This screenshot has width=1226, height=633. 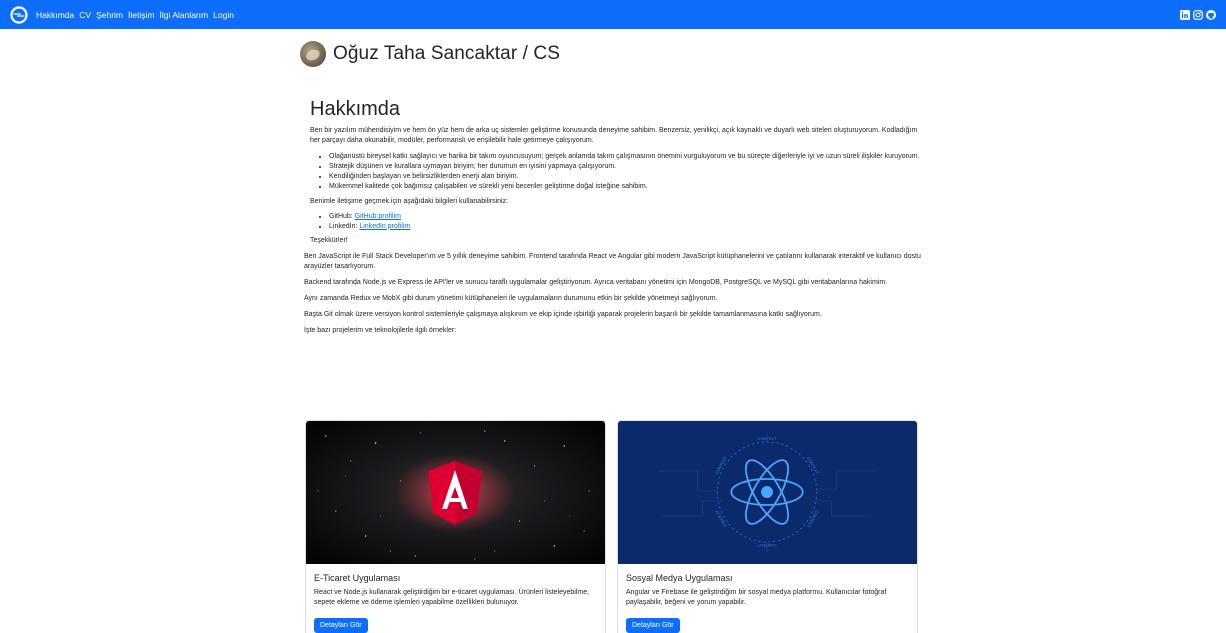 What do you see at coordinates (313, 54) in the screenshot?
I see `avatar` at bounding box center [313, 54].